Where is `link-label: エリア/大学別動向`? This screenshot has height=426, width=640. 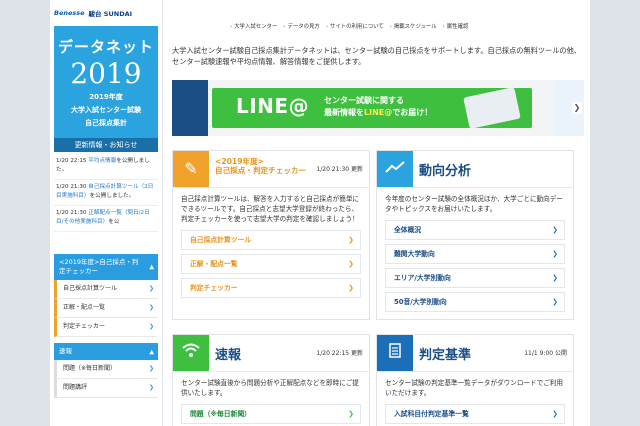 link-label: エリア/大学別動向 is located at coordinates (422, 278).